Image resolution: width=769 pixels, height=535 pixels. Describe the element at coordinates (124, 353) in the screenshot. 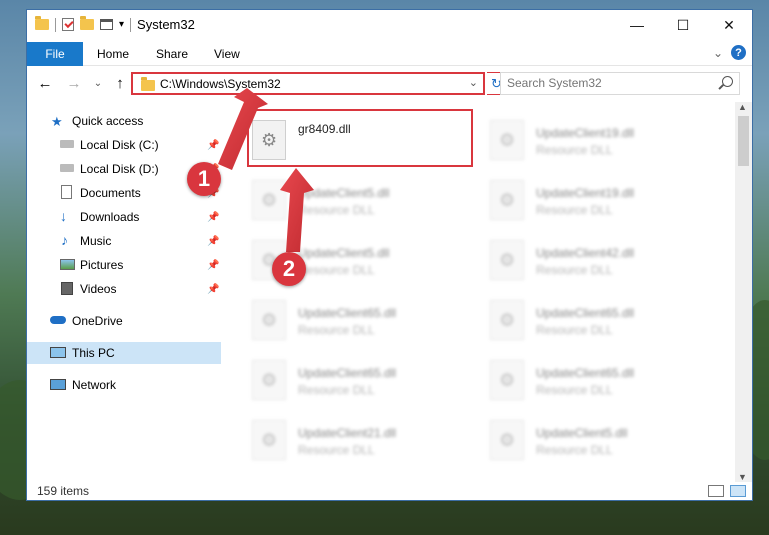

I see `sidebar-item-this-pc: This PC` at that location.